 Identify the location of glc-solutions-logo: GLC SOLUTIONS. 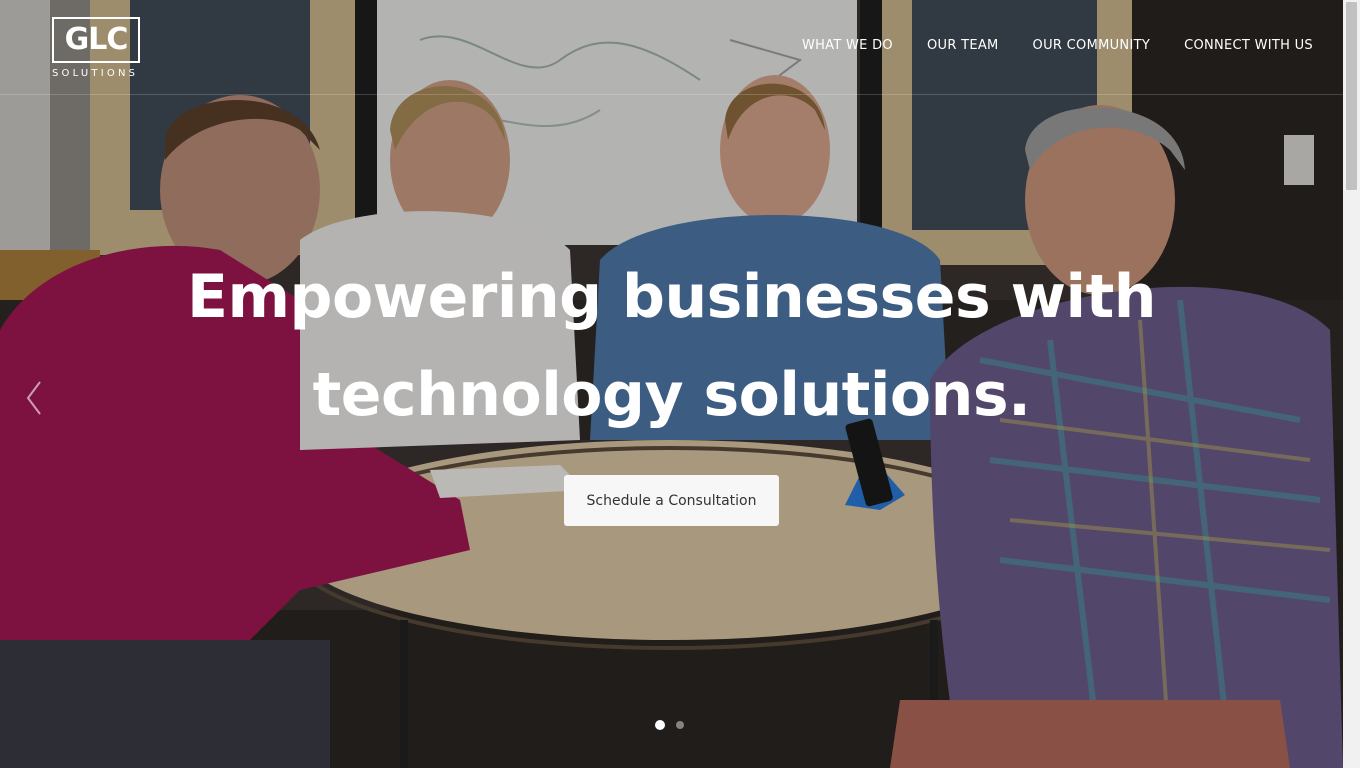
(100, 49).